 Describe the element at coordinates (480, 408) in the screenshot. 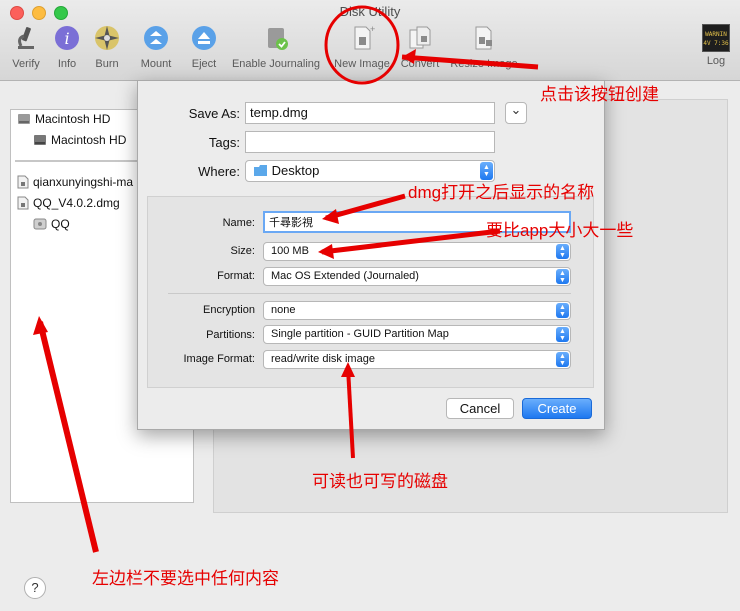

I see `cancel-button: Cancel` at that location.